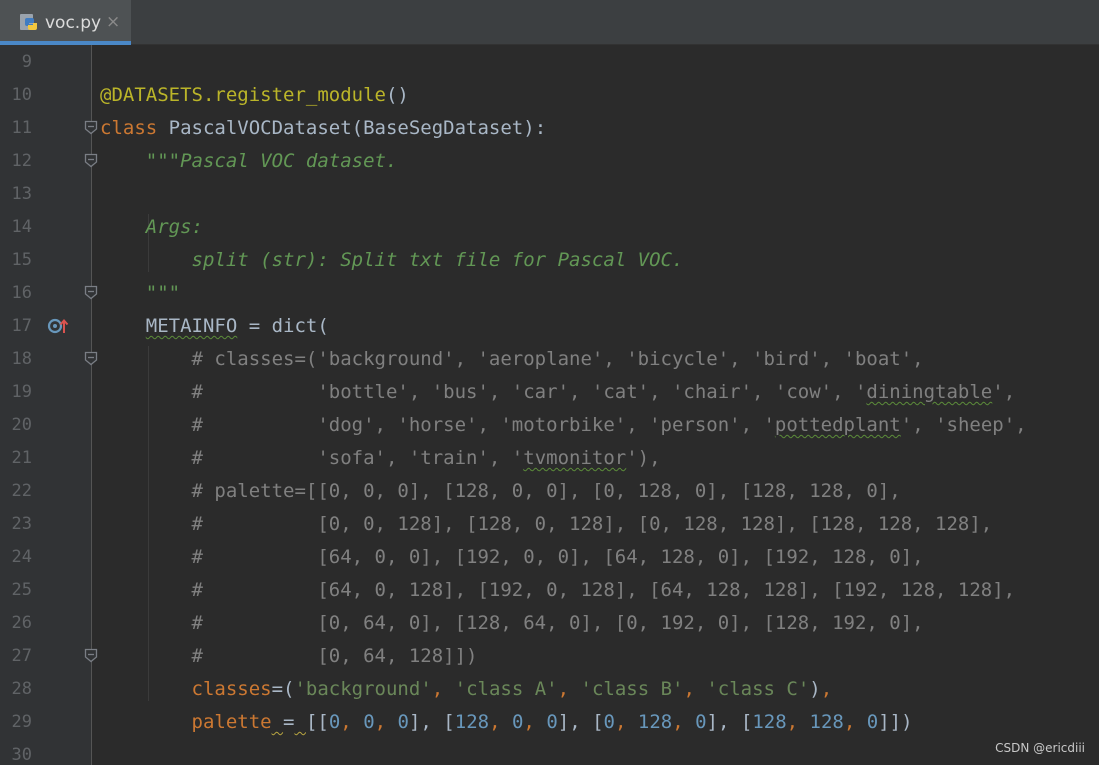 The width and height of the screenshot is (1099, 765). What do you see at coordinates (21, 722) in the screenshot?
I see `line-number: 29` at bounding box center [21, 722].